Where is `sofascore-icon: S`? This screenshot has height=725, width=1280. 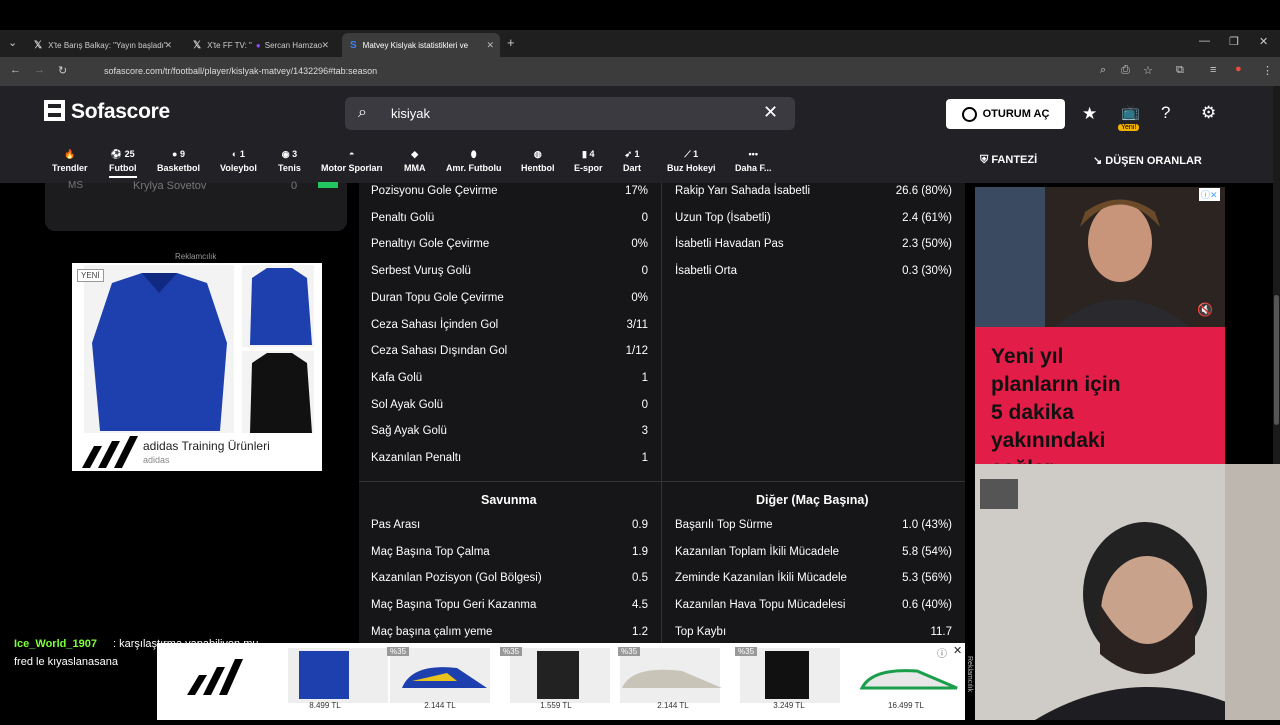 sofascore-icon: S is located at coordinates (353, 45).